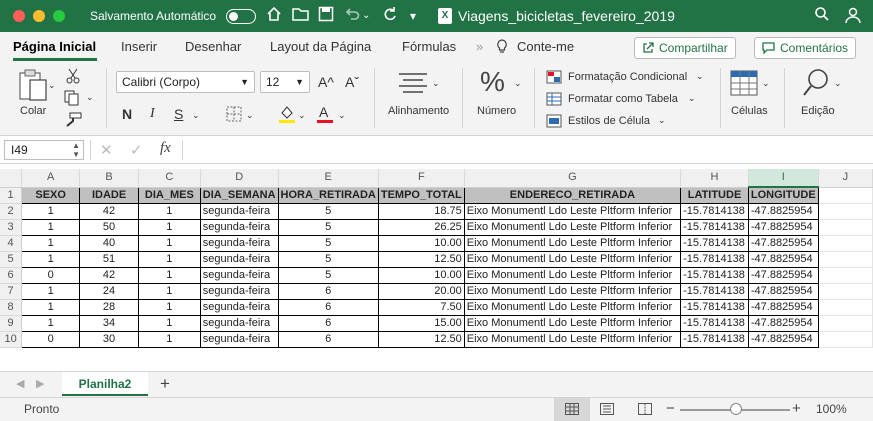 The height and width of the screenshot is (421, 873). I want to click on format-painter-icon, so click(73, 121).